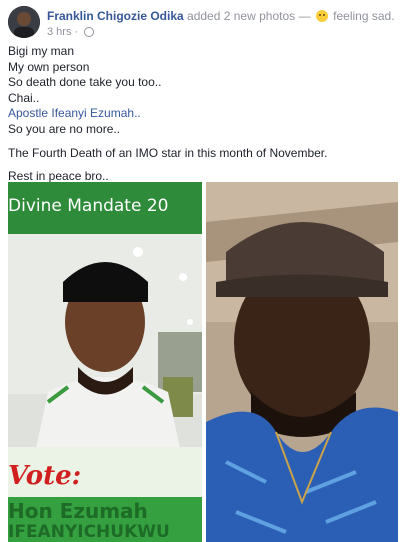 Image resolution: width=404 pixels, height=542 pixels. What do you see at coordinates (364, 16) in the screenshot?
I see `feeling-text: feeling sad.` at bounding box center [364, 16].